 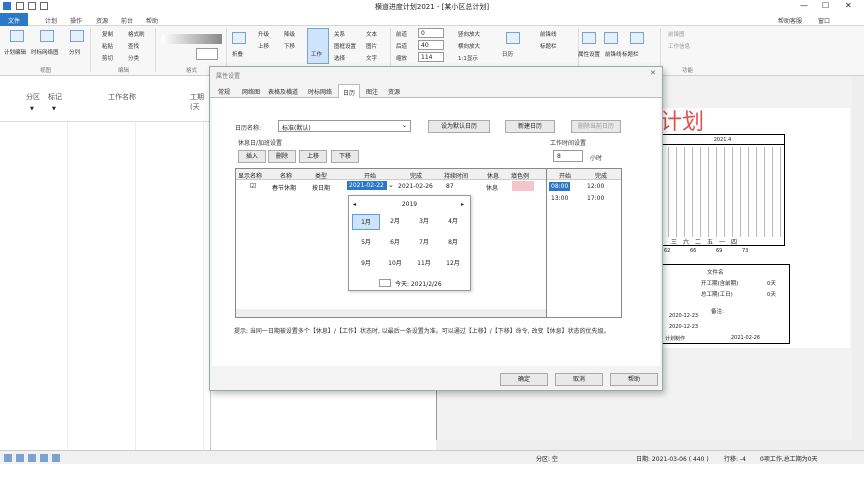 I want to click on picker-year: 2019, so click(x=409, y=204).